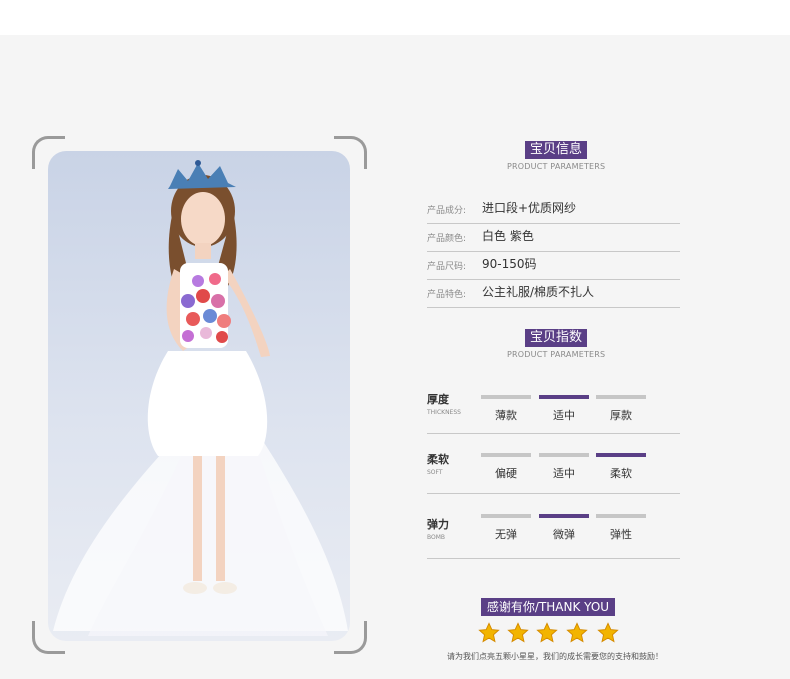 This screenshot has height=679, width=790. What do you see at coordinates (538, 292) in the screenshot?
I see `param-value: 公主礼服/棉质不扎人` at bounding box center [538, 292].